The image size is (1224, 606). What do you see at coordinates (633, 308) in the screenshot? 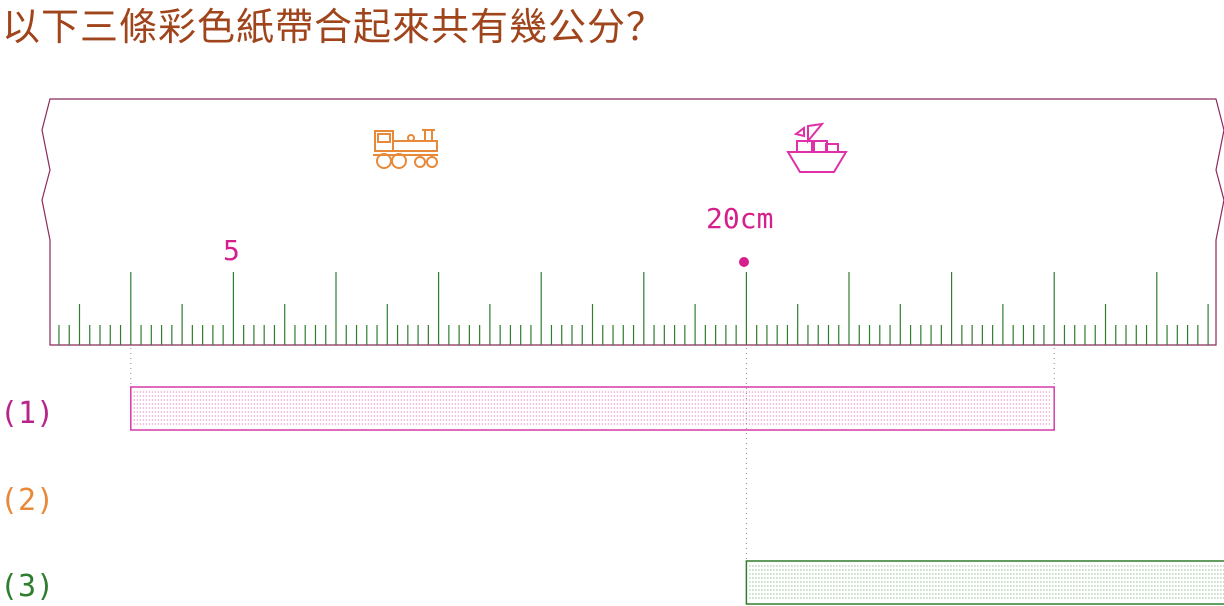
I see `ruler-ticks` at bounding box center [633, 308].